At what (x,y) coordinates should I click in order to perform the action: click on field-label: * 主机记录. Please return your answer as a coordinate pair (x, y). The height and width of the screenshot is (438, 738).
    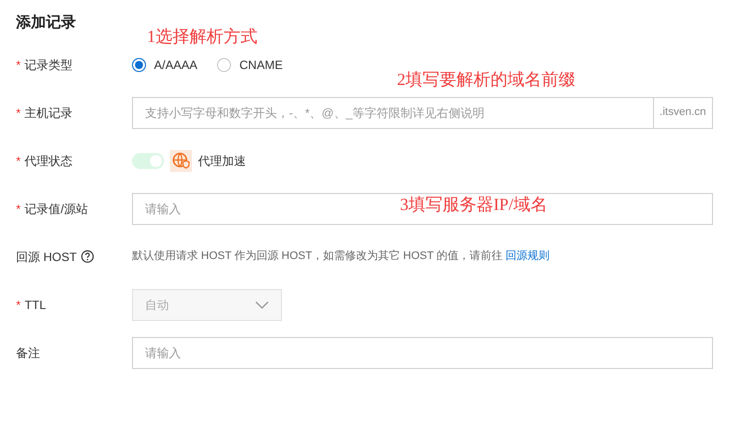
    Looking at the image, I should click on (44, 113).